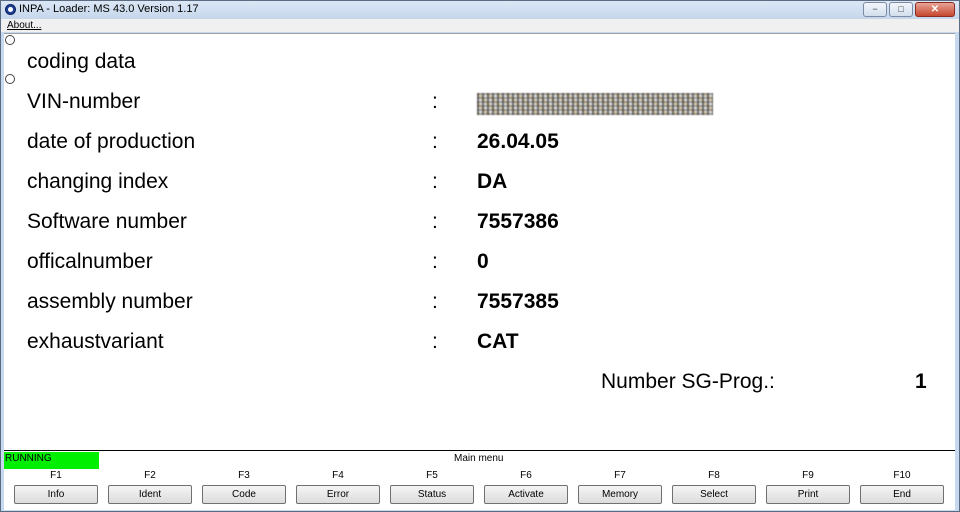 The width and height of the screenshot is (960, 512). What do you see at coordinates (51, 460) in the screenshot?
I see `status-badge: RUNNING` at bounding box center [51, 460].